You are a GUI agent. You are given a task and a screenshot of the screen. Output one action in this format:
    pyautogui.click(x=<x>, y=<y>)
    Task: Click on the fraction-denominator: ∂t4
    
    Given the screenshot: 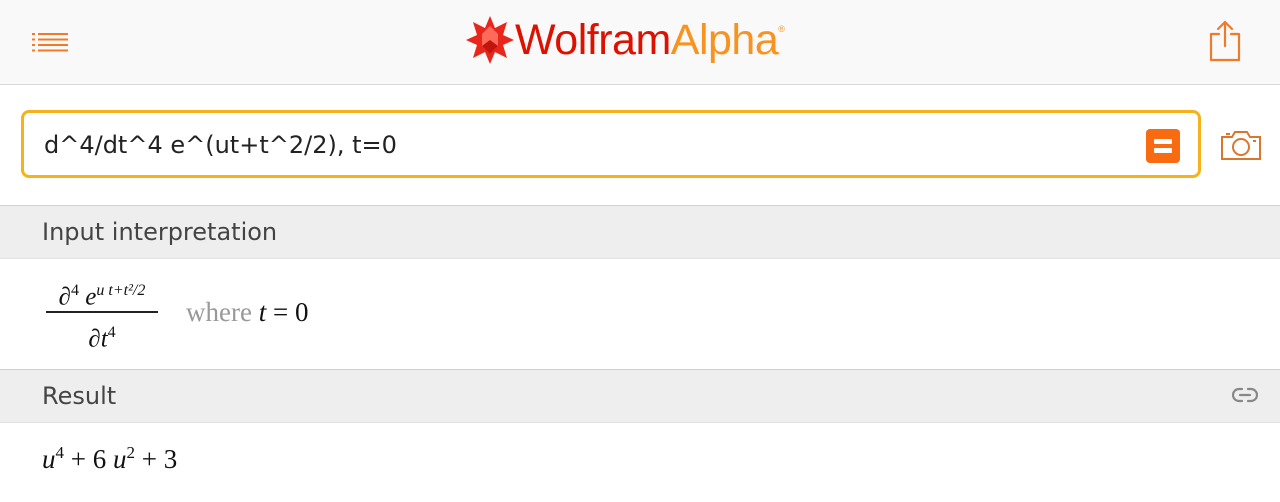 What is the action you would take?
    pyautogui.click(x=102, y=338)
    